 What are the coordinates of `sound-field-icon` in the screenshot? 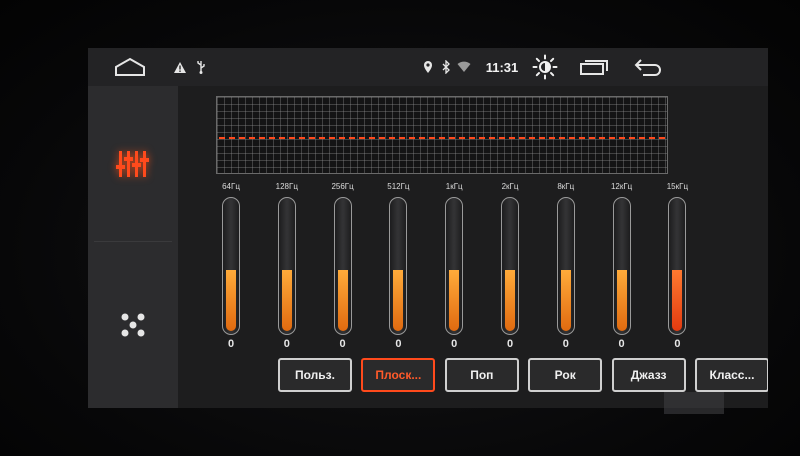 It's located at (133, 325).